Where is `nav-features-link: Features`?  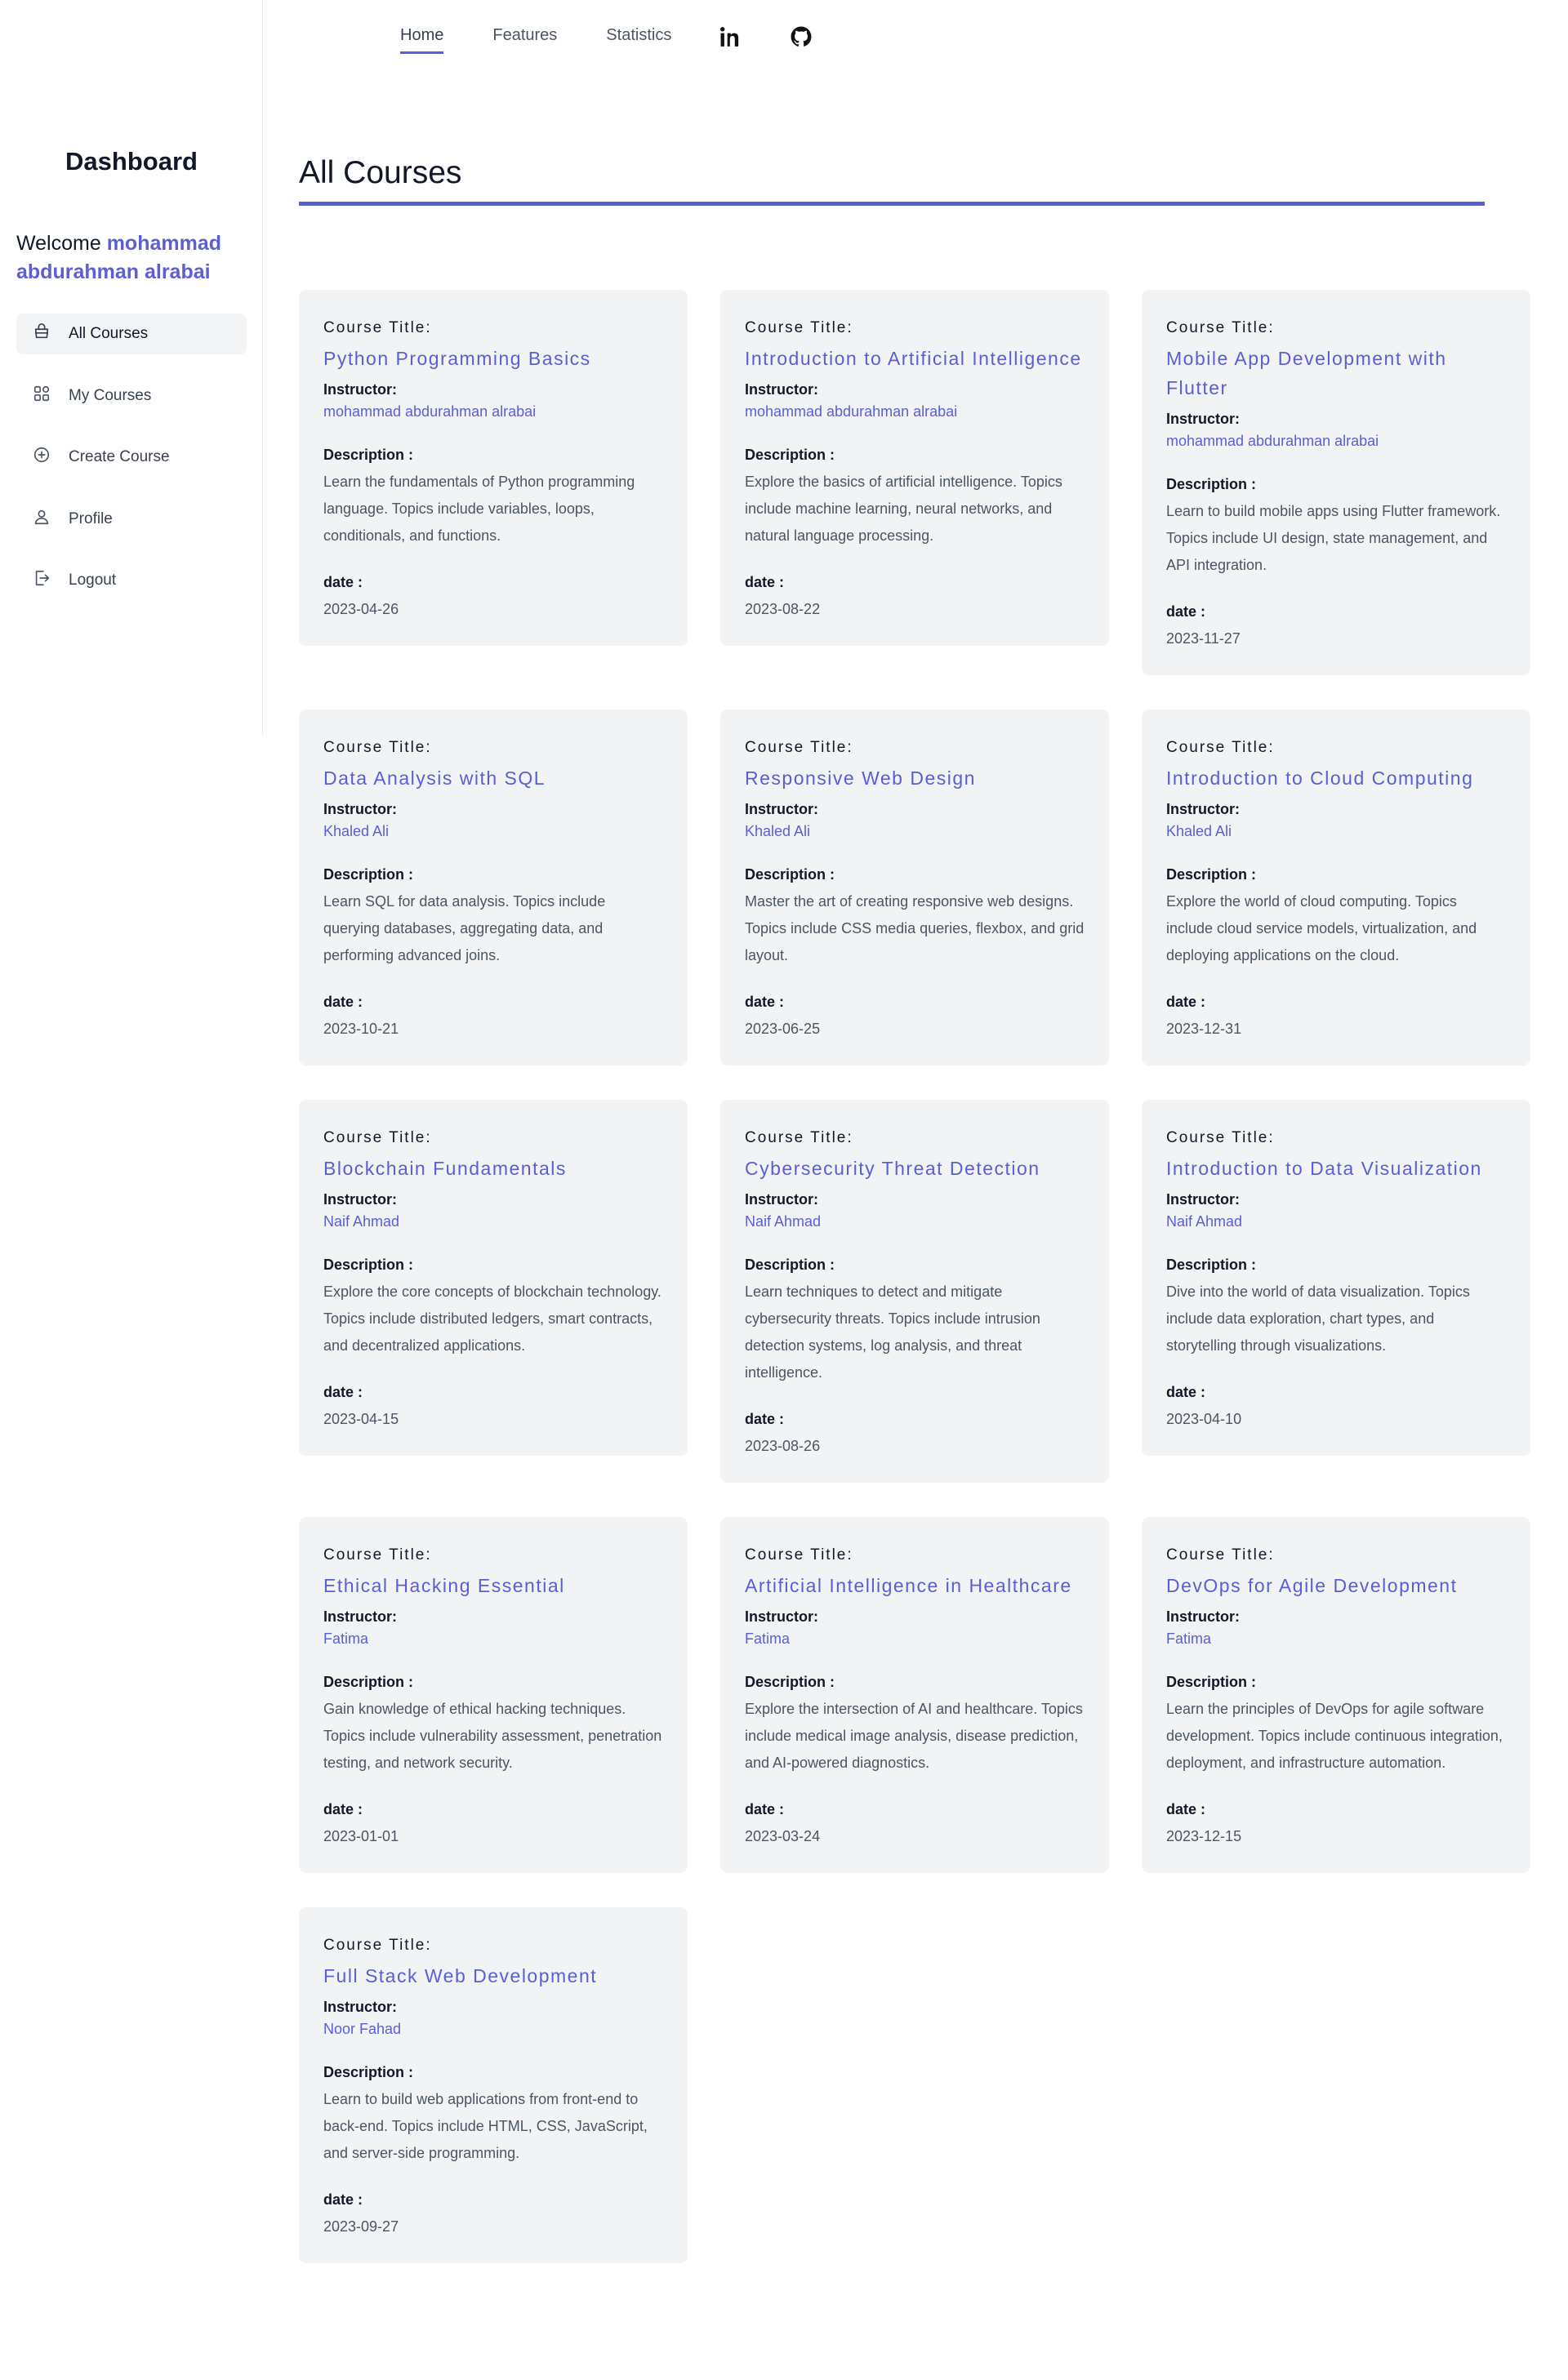 nav-features-link: Features is located at coordinates (524, 40).